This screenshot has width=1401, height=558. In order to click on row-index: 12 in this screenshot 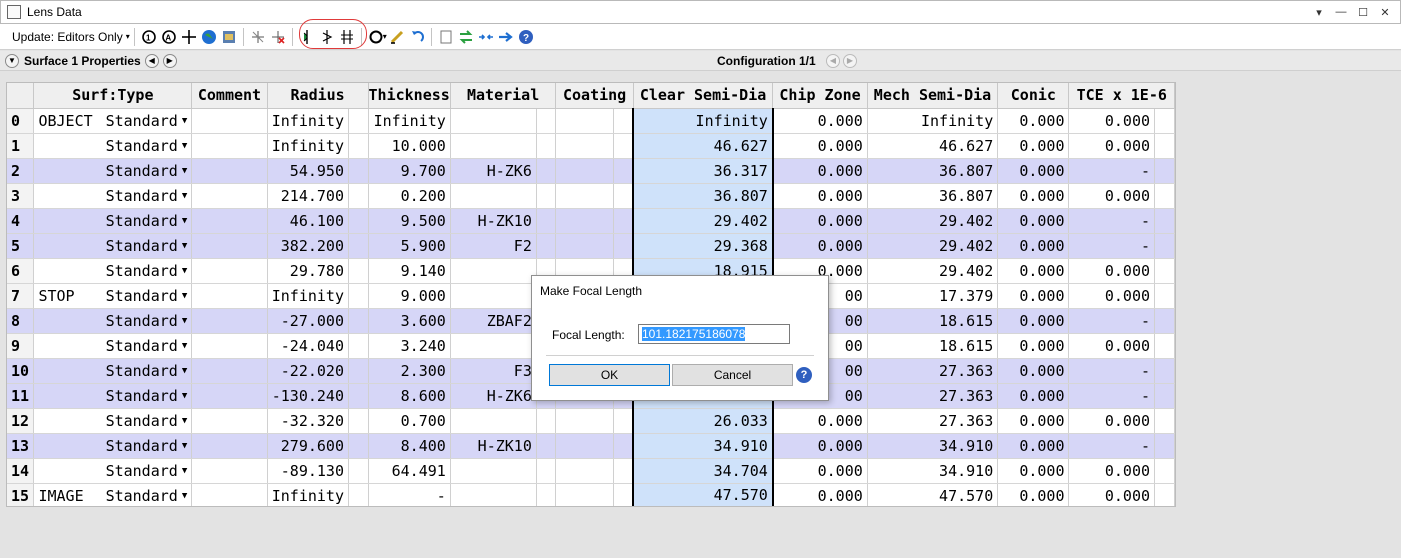, I will do `click(21, 421)`.